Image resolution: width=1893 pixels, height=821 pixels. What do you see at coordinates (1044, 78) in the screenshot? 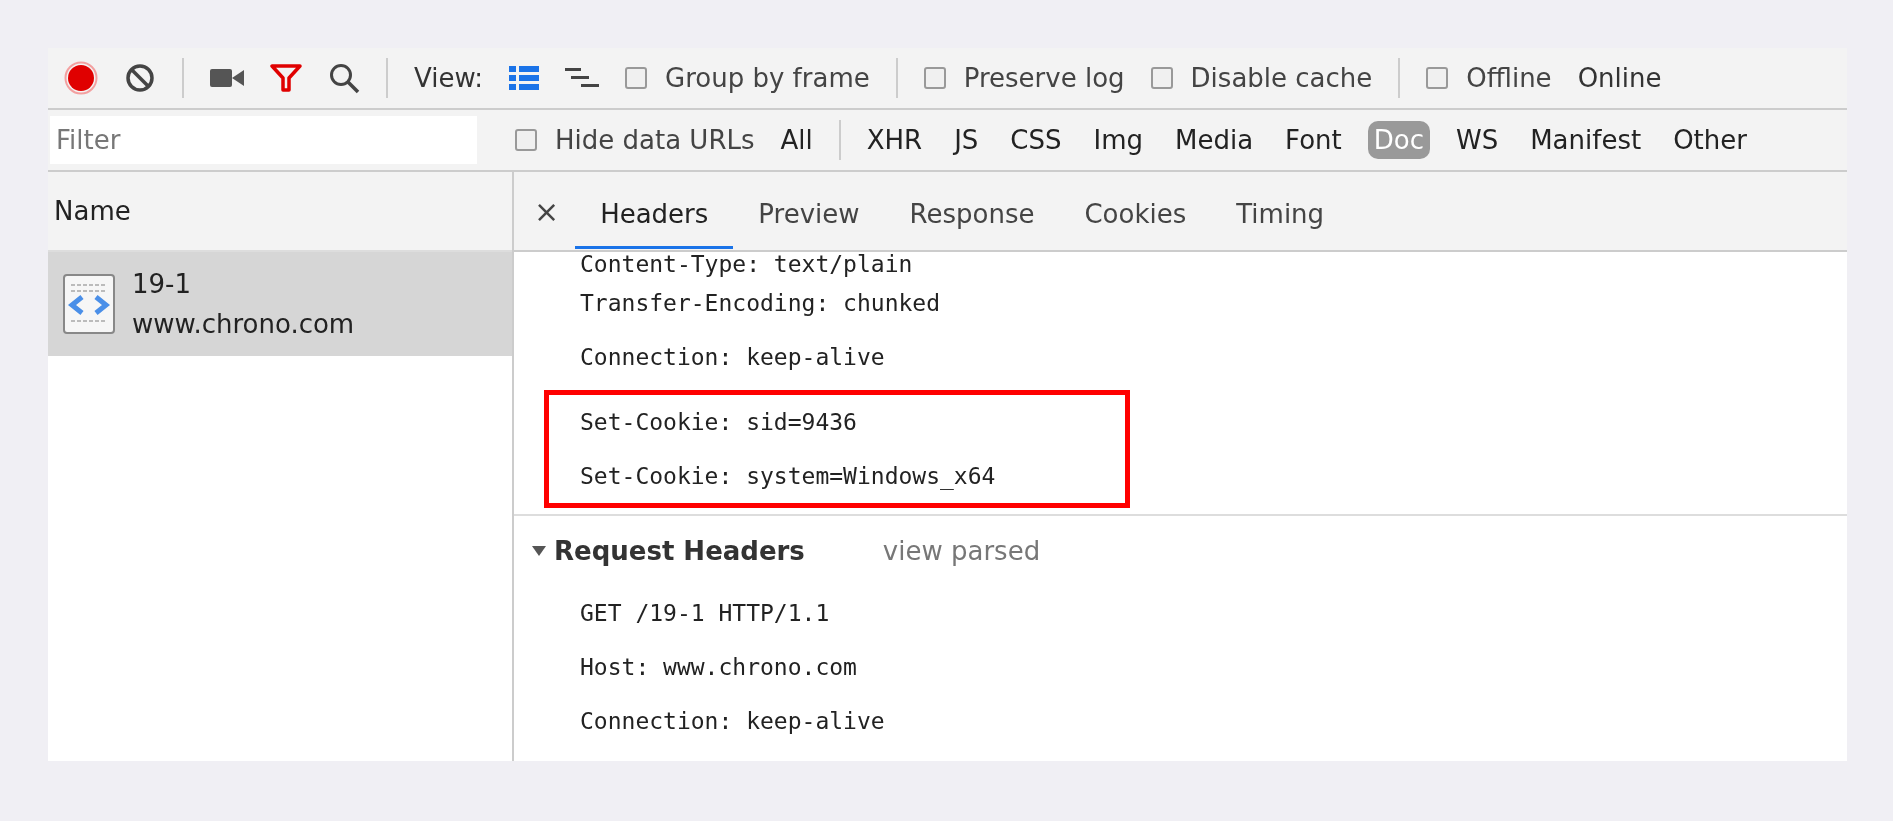
I see `option-label: Preserve log` at bounding box center [1044, 78].